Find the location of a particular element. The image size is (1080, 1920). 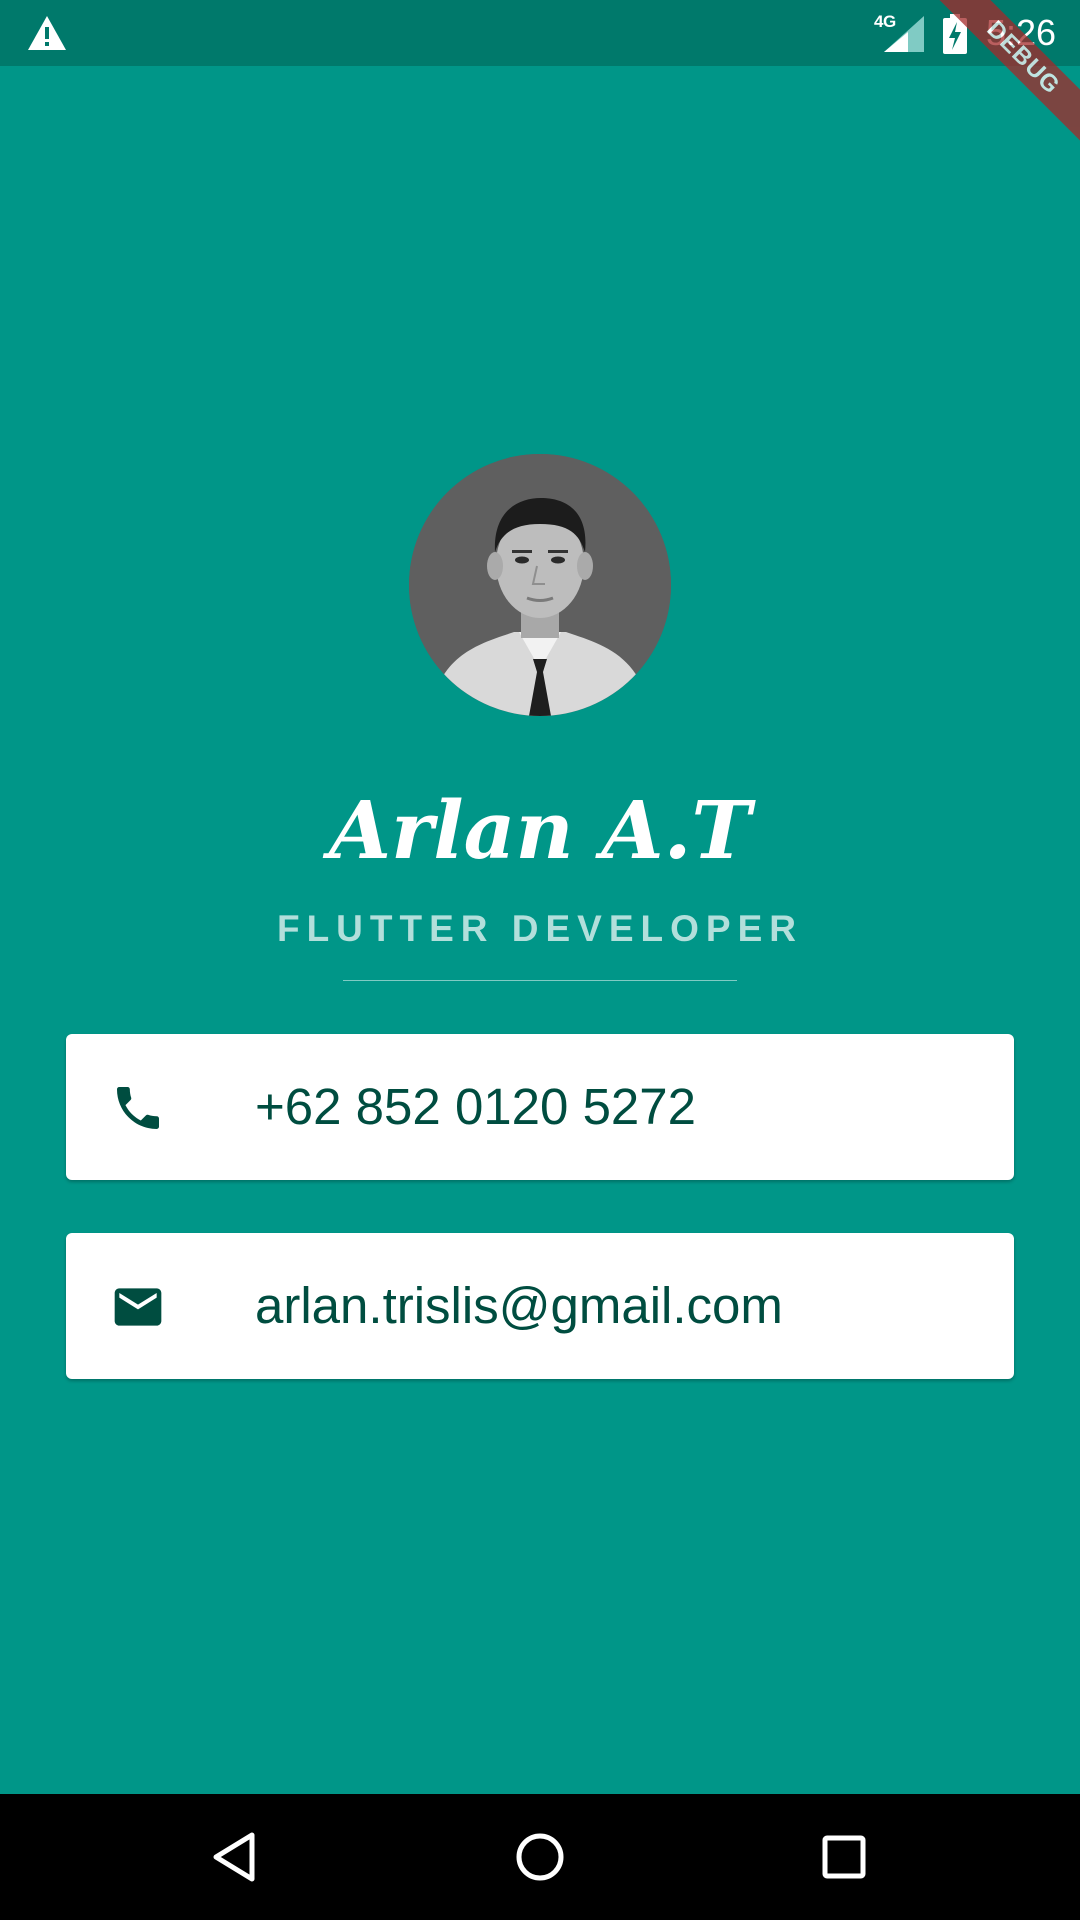

navigation-bar is located at coordinates (540, 1857).